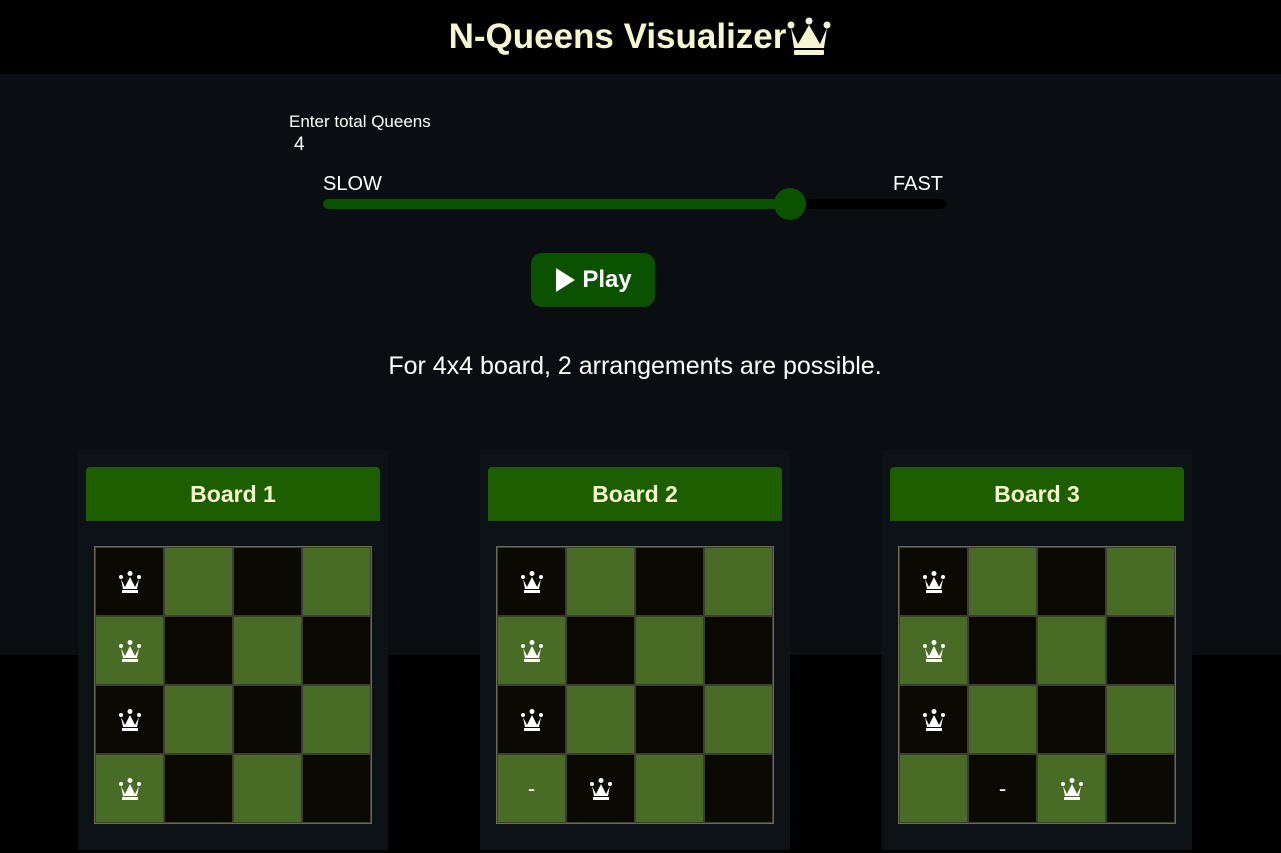  What do you see at coordinates (557, 204) in the screenshot?
I see `speed-slider-fill` at bounding box center [557, 204].